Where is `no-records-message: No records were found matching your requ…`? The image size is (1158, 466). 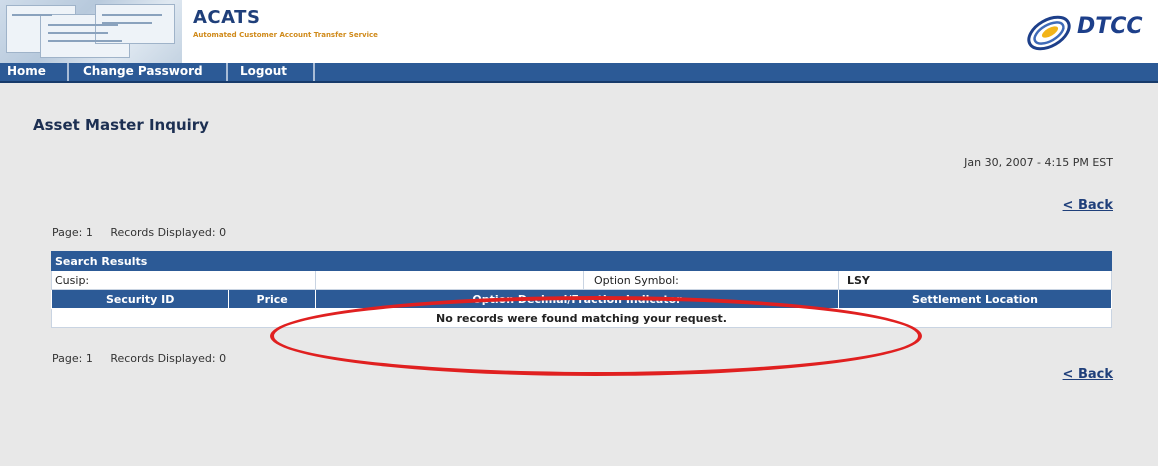
no-records-message: No records were found matching your requ… is located at coordinates (581, 318).